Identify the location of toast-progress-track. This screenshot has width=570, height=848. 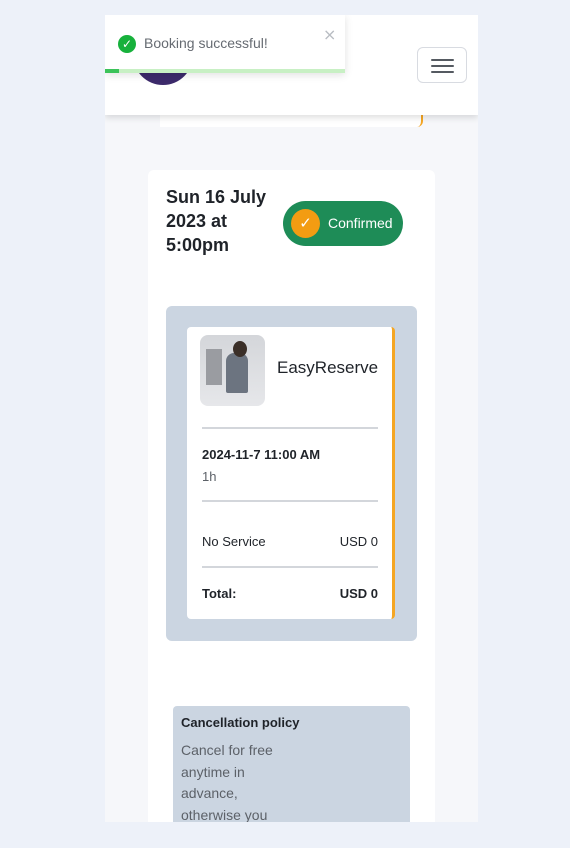
(225, 71).